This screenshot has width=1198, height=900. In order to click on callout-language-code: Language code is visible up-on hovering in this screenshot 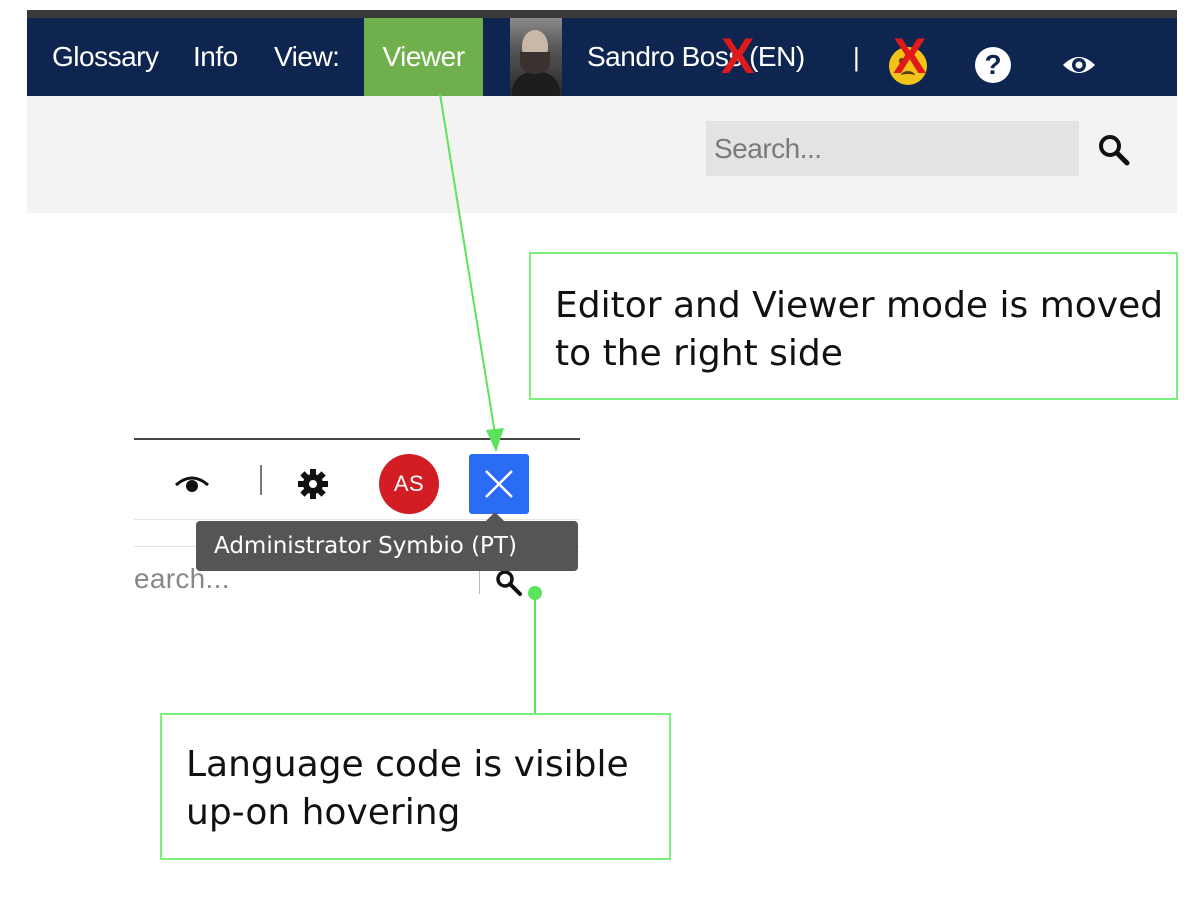, I will do `click(415, 786)`.